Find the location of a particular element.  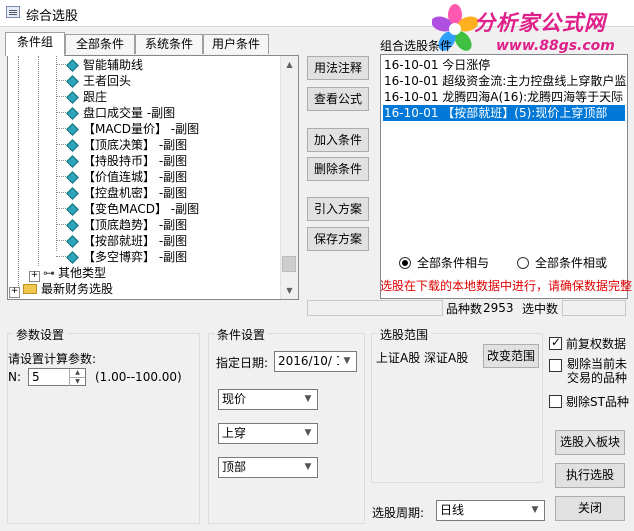

fuquan-checkbox: 前复权数据 is located at coordinates (587, 343).